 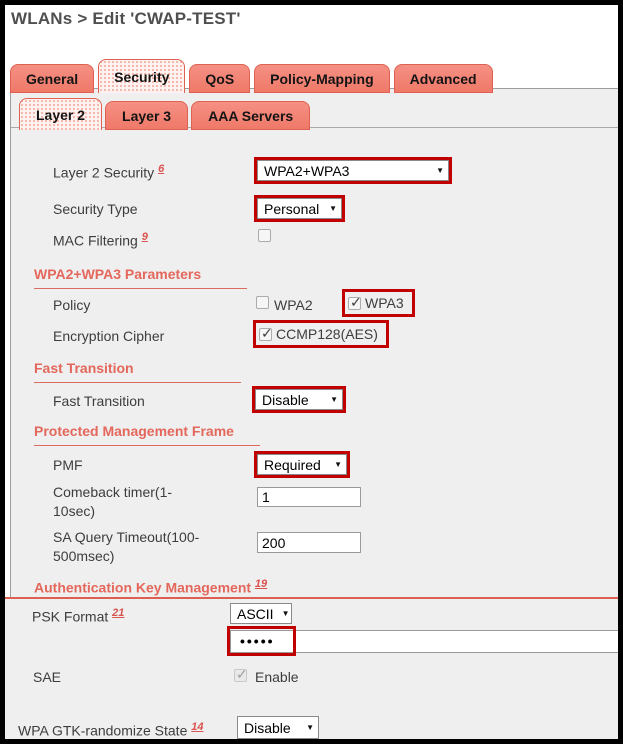 I want to click on ccmp128-checkbox, so click(x=266, y=333).